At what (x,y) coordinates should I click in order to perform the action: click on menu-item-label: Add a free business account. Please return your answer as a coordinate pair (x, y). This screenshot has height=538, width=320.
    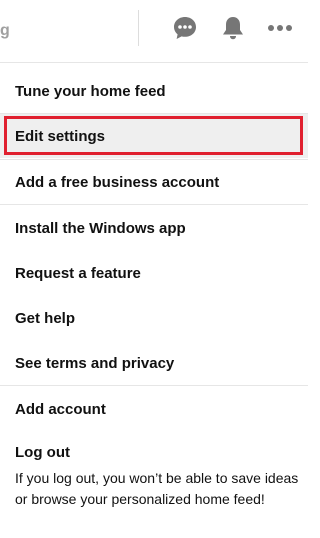
    Looking at the image, I should click on (117, 182).